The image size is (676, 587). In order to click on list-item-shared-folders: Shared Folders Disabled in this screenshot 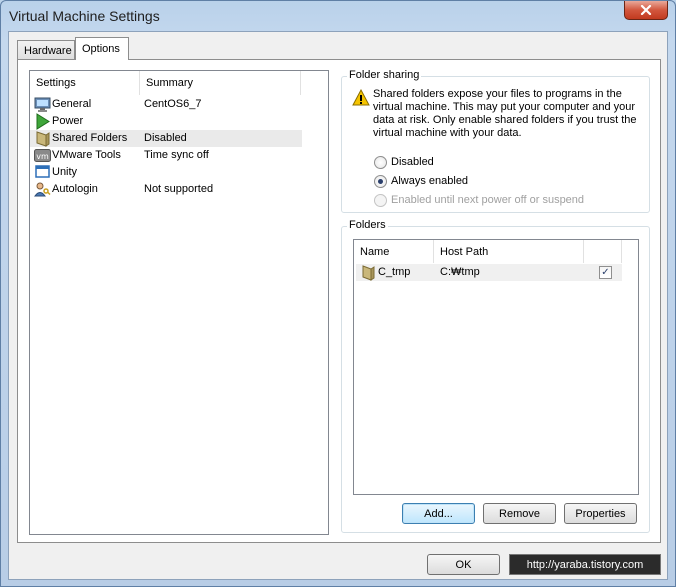, I will do `click(166, 138)`.